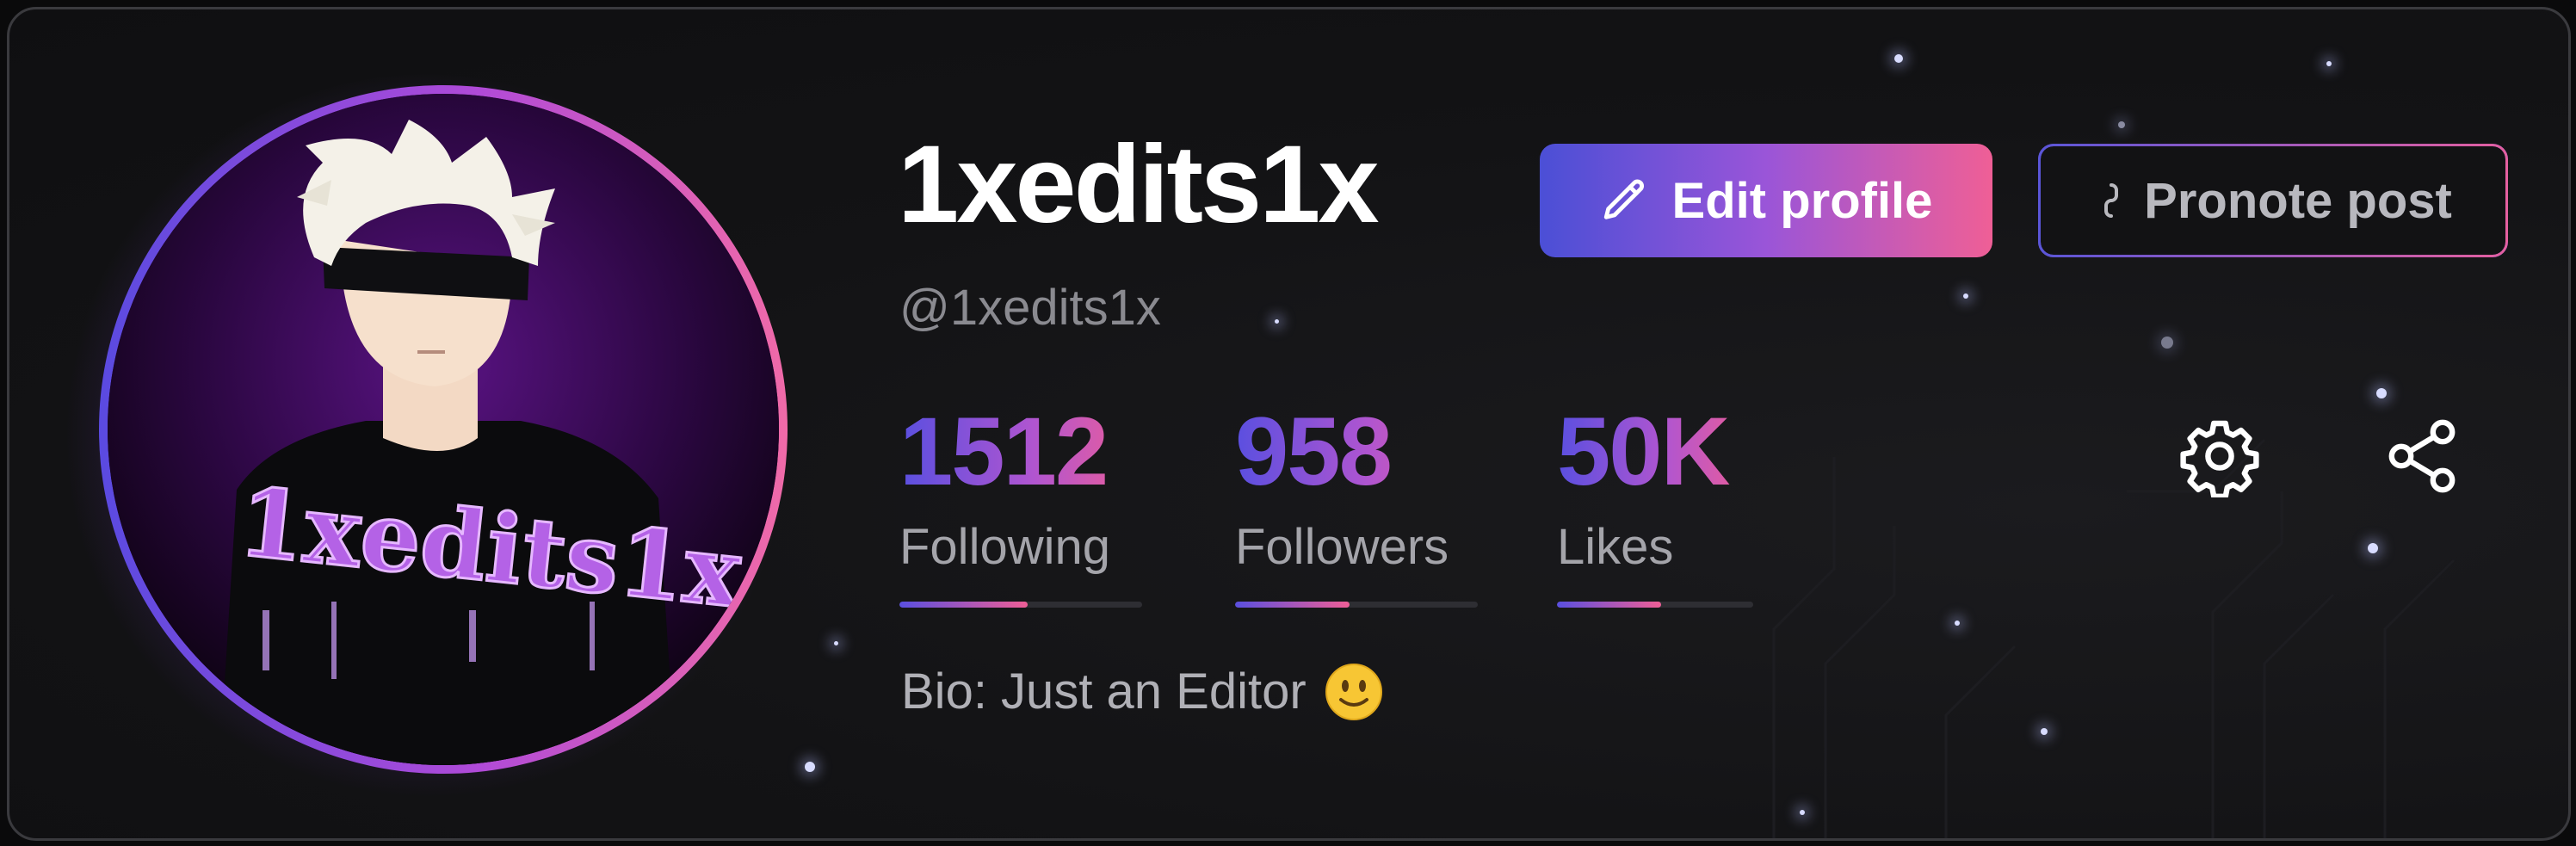  What do you see at coordinates (1802, 201) in the screenshot?
I see `edit-profile-label: Edit profile` at bounding box center [1802, 201].